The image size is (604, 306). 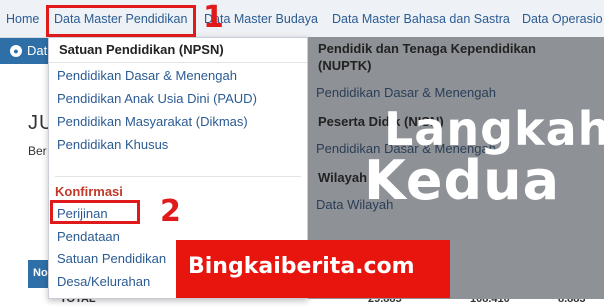 What do you see at coordinates (343, 177) in the screenshot?
I see `section-header-wilayah: Wilayah` at bounding box center [343, 177].